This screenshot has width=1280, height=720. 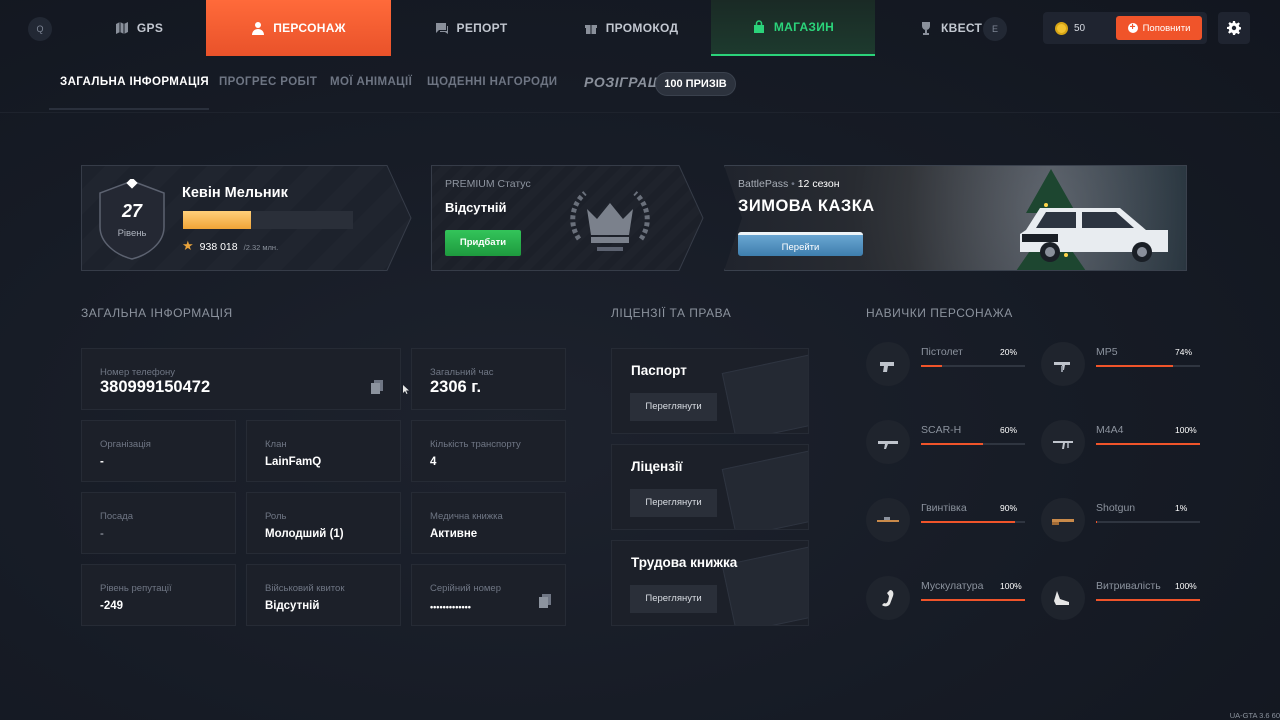 What do you see at coordinates (806, 206) in the screenshot?
I see `battlepass-title: ЗИМОВА КАЗКА` at bounding box center [806, 206].